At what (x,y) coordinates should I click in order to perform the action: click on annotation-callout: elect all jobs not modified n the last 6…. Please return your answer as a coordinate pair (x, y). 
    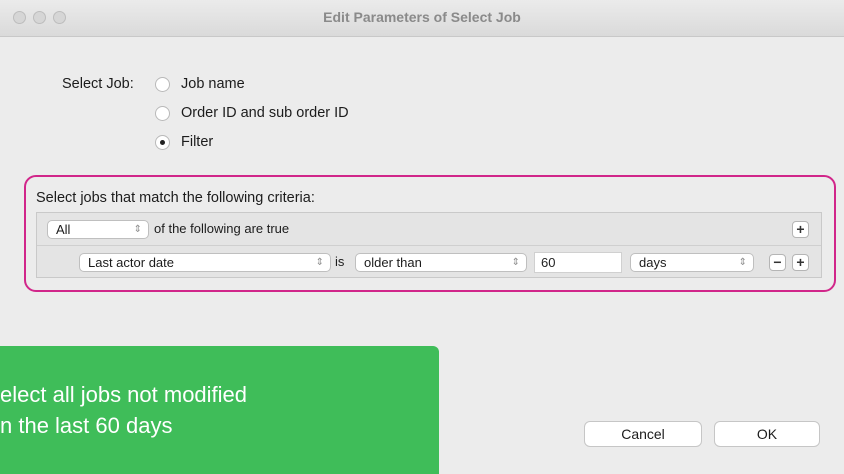
    Looking at the image, I should click on (219, 410).